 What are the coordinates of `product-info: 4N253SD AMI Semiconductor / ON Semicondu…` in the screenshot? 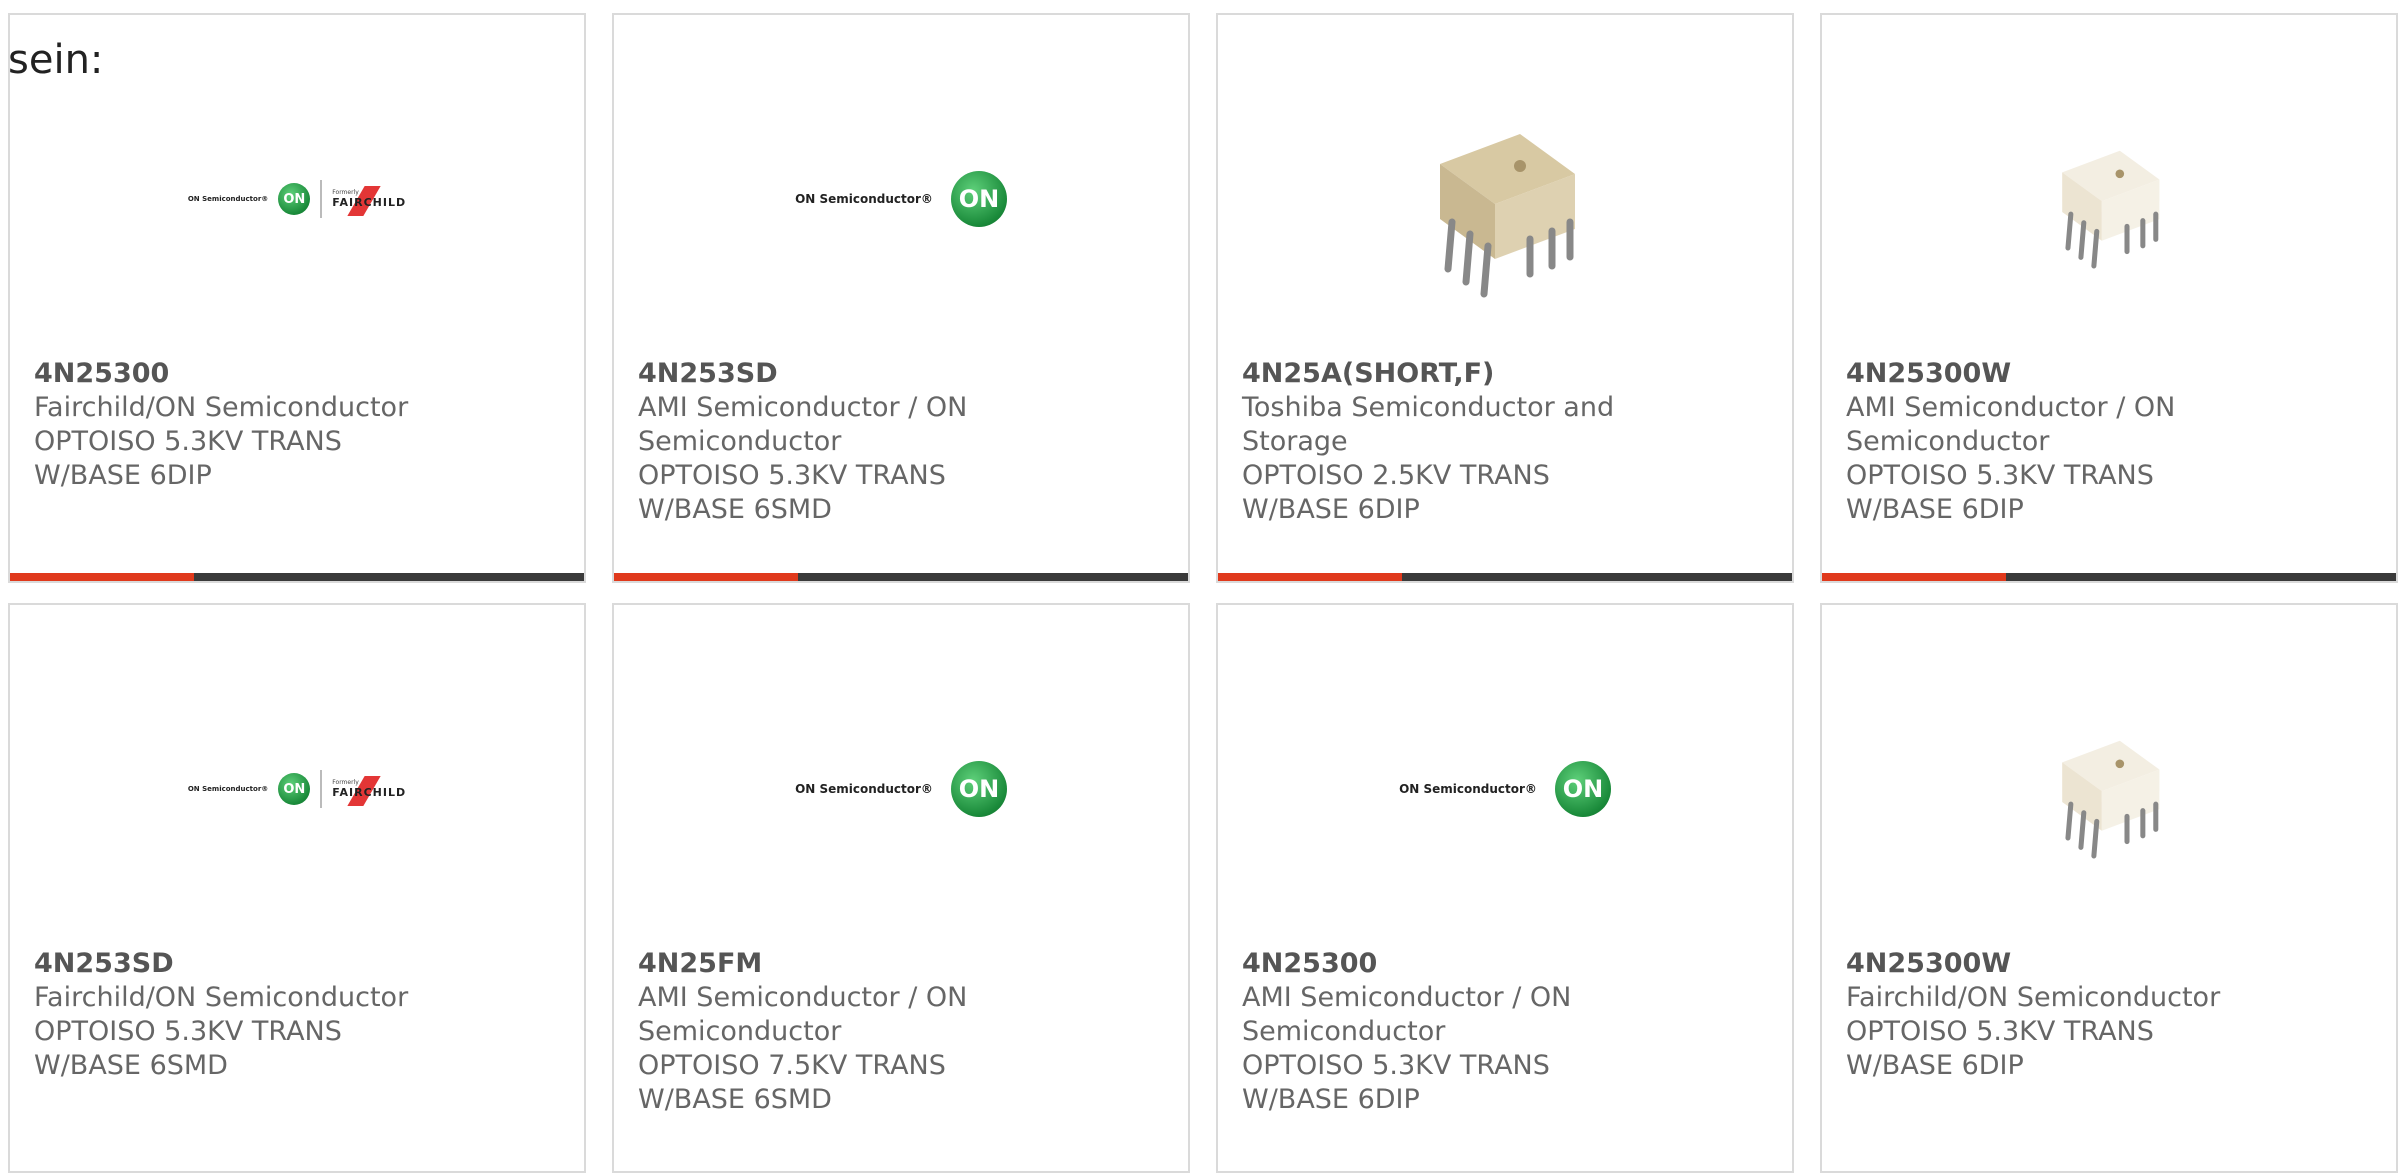 It's located at (848, 442).